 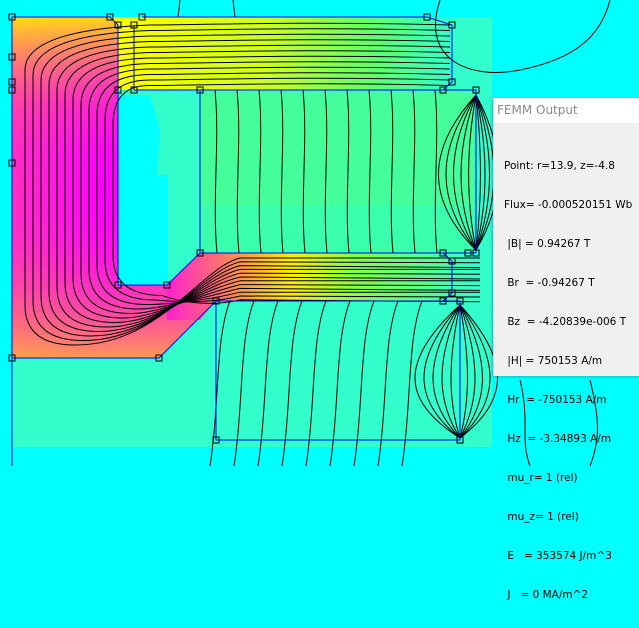 I want to click on magnet-lower-shade, so click(x=338, y=229).